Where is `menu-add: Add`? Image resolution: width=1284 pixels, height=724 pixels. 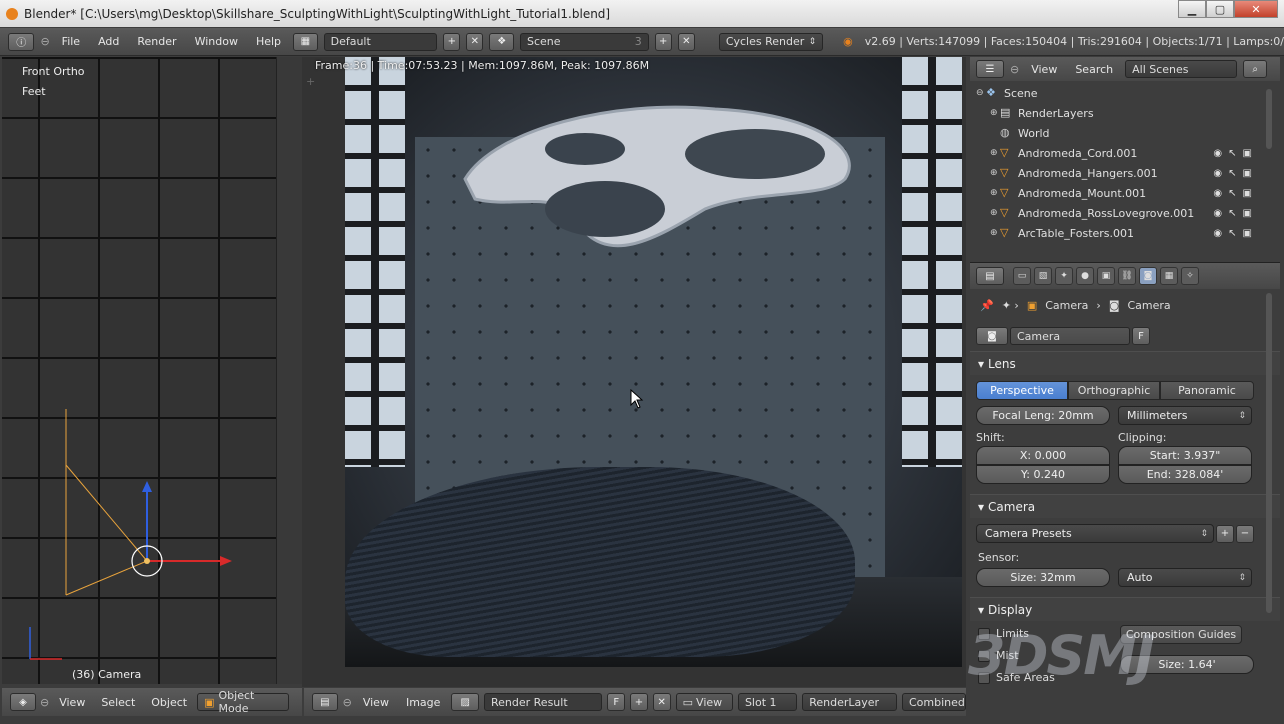 menu-add: Add is located at coordinates (108, 41).